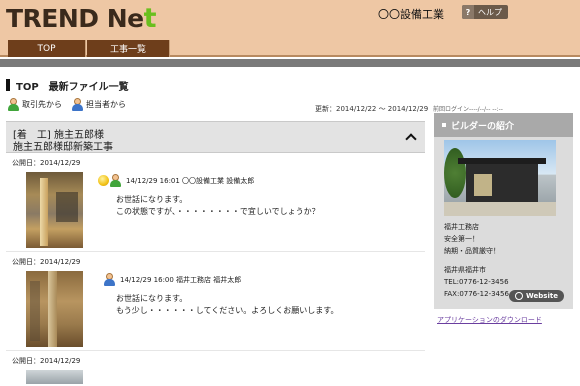  What do you see at coordinates (465, 270) in the screenshot?
I see `builder-location: 福井県福井市` at bounding box center [465, 270].